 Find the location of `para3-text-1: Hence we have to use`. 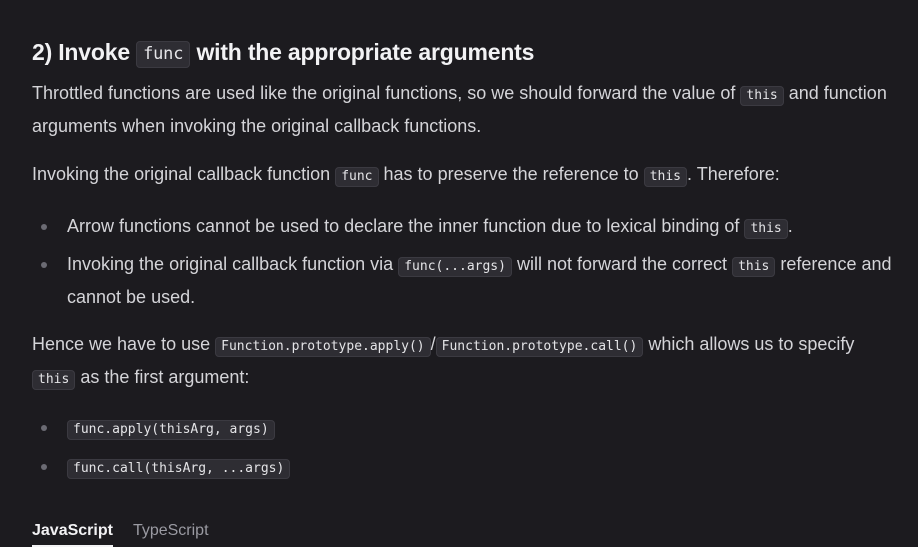

para3-text-1: Hence we have to use is located at coordinates (121, 344).